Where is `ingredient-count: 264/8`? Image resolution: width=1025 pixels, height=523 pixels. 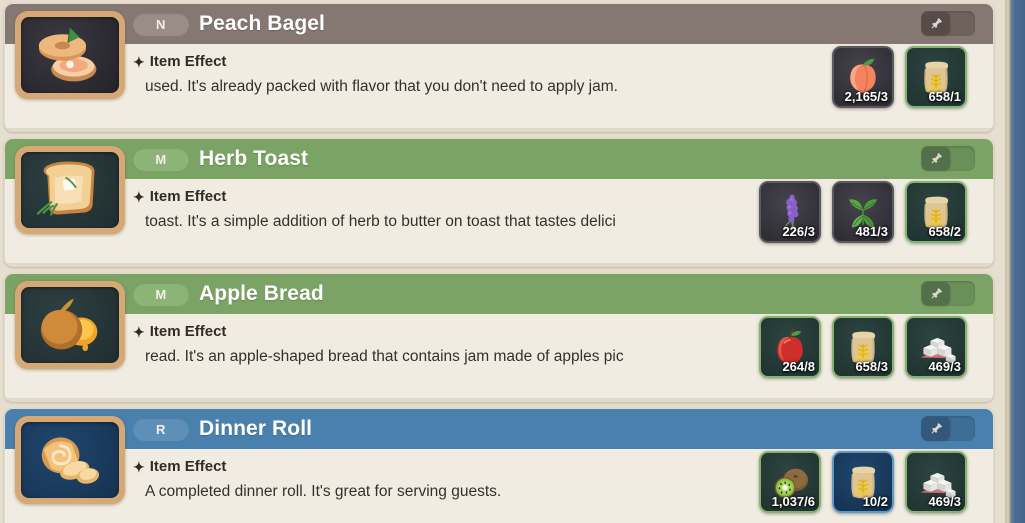 ingredient-count: 264/8 is located at coordinates (798, 366).